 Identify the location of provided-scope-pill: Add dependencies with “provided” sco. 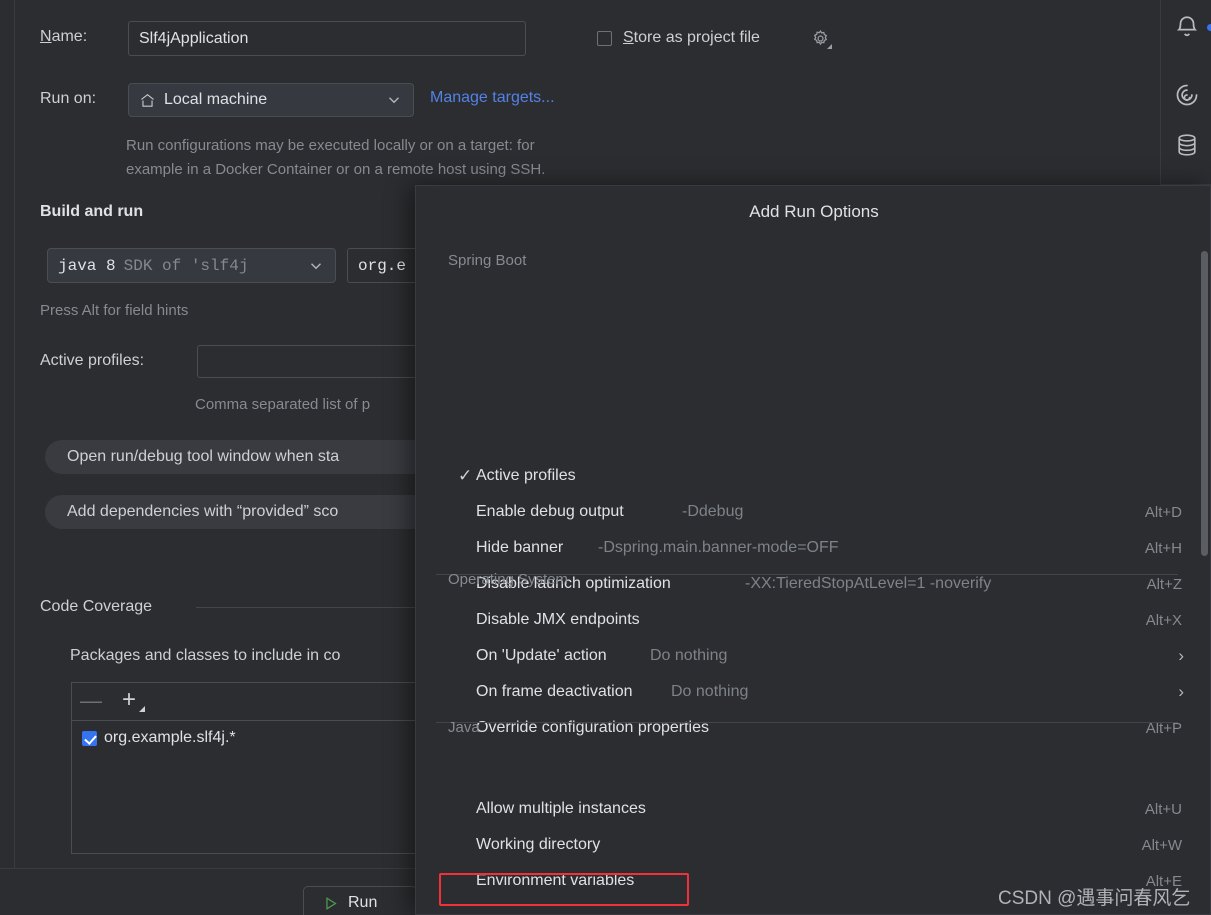
(237, 512).